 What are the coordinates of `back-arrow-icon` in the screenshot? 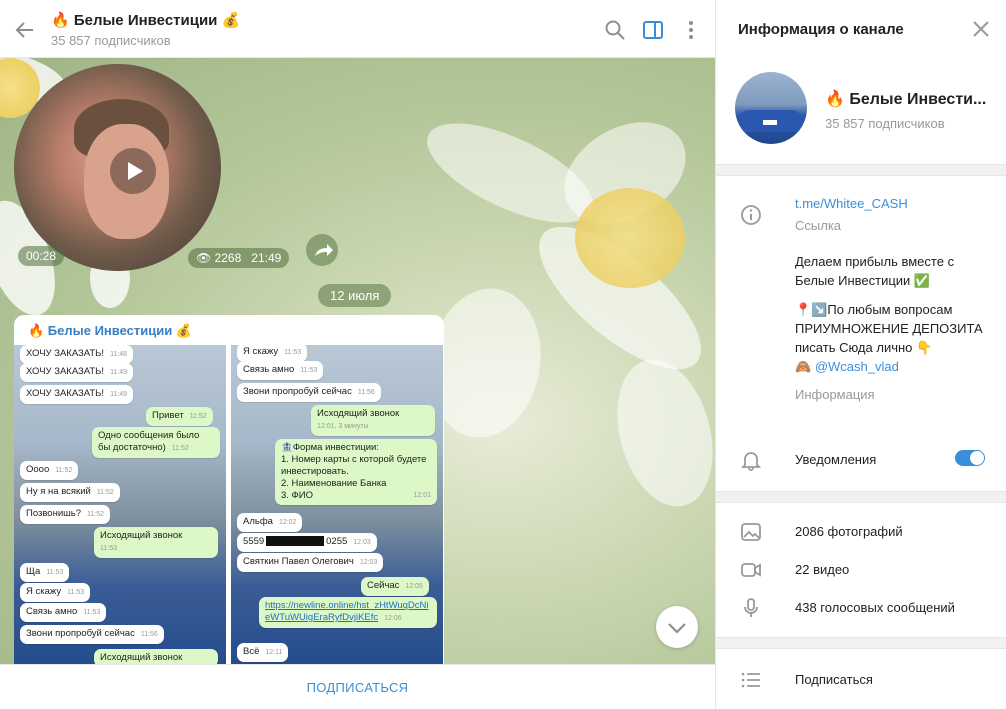 It's located at (25, 30).